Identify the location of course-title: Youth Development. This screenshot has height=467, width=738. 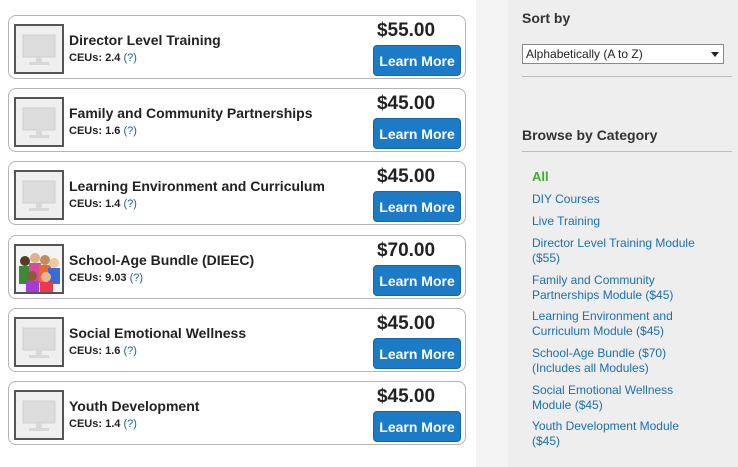
(134, 406).